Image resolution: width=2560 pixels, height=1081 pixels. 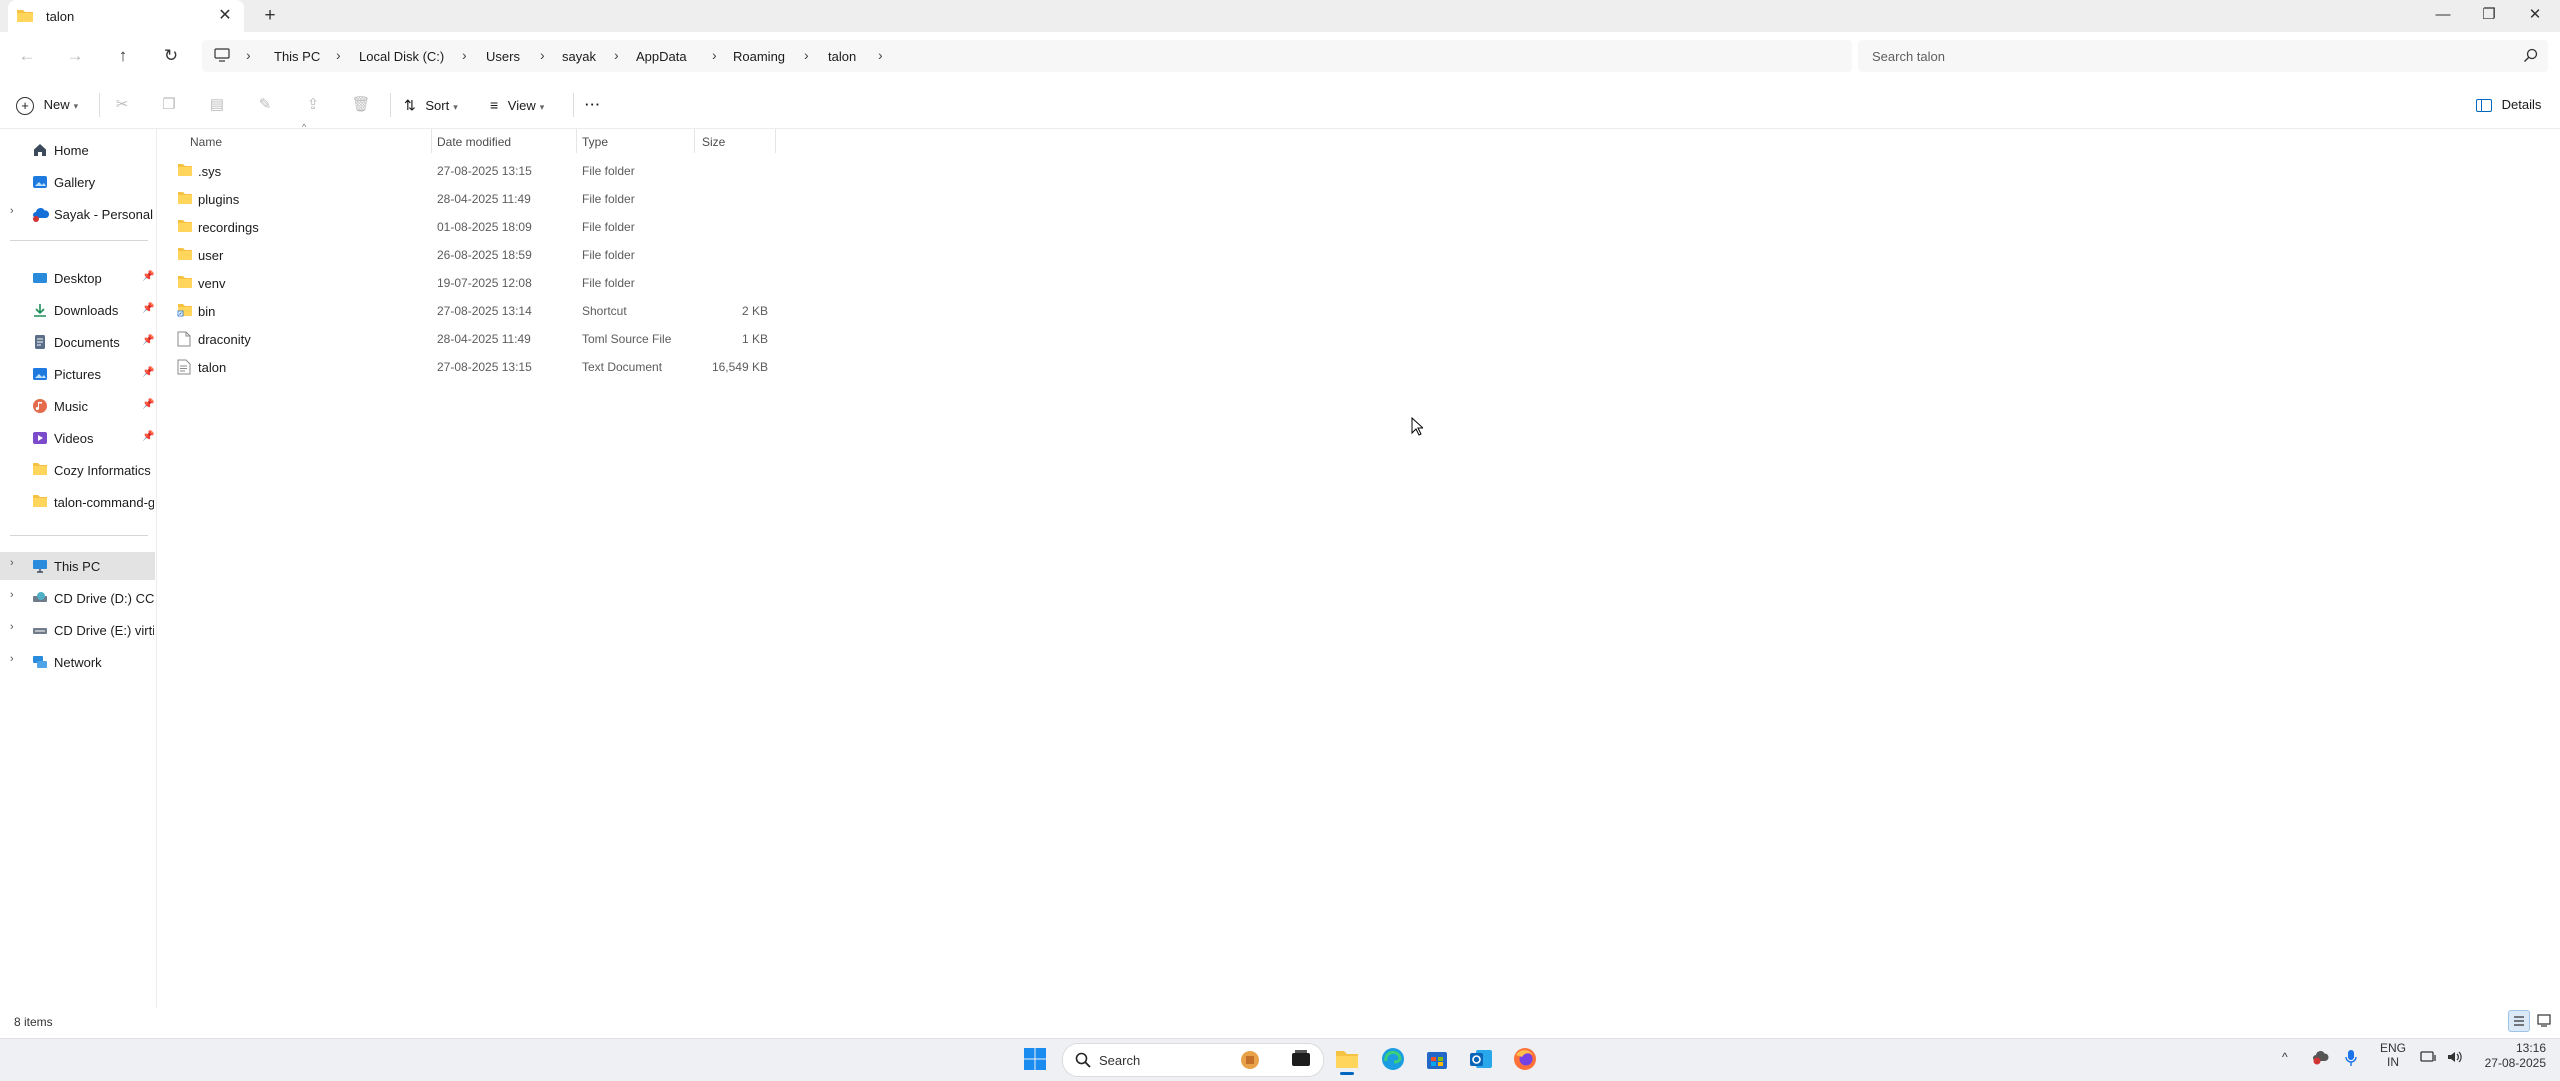 I want to click on cd-drive-icon, so click(x=40, y=598).